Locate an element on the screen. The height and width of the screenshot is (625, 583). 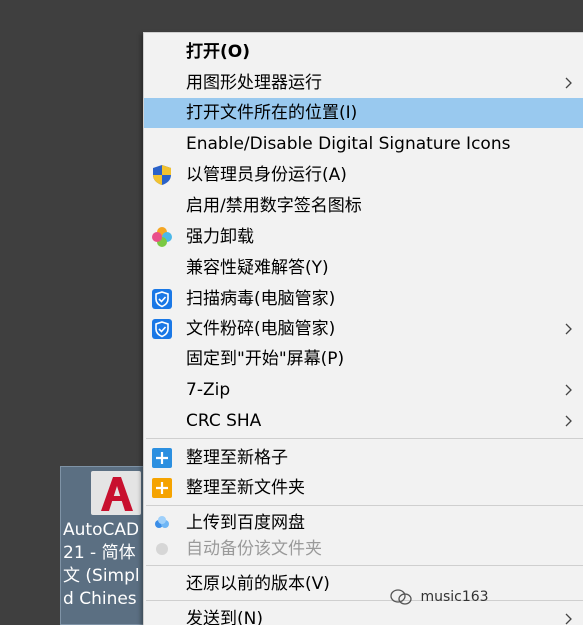
menu-item-label: 固定到"开始"屏幕(P) is located at coordinates (265, 359).